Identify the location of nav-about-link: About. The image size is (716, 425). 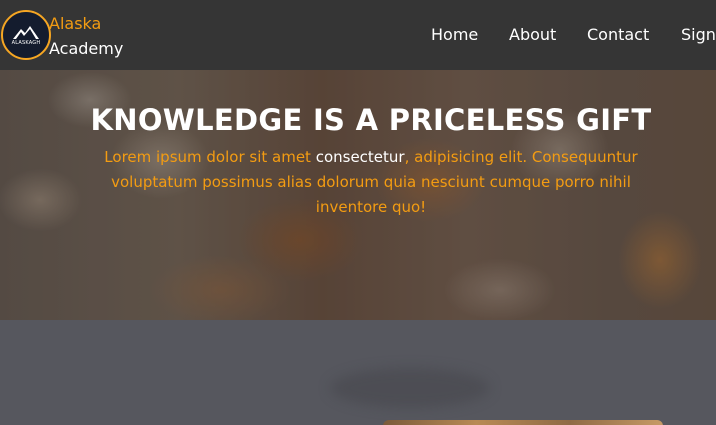
(532, 35).